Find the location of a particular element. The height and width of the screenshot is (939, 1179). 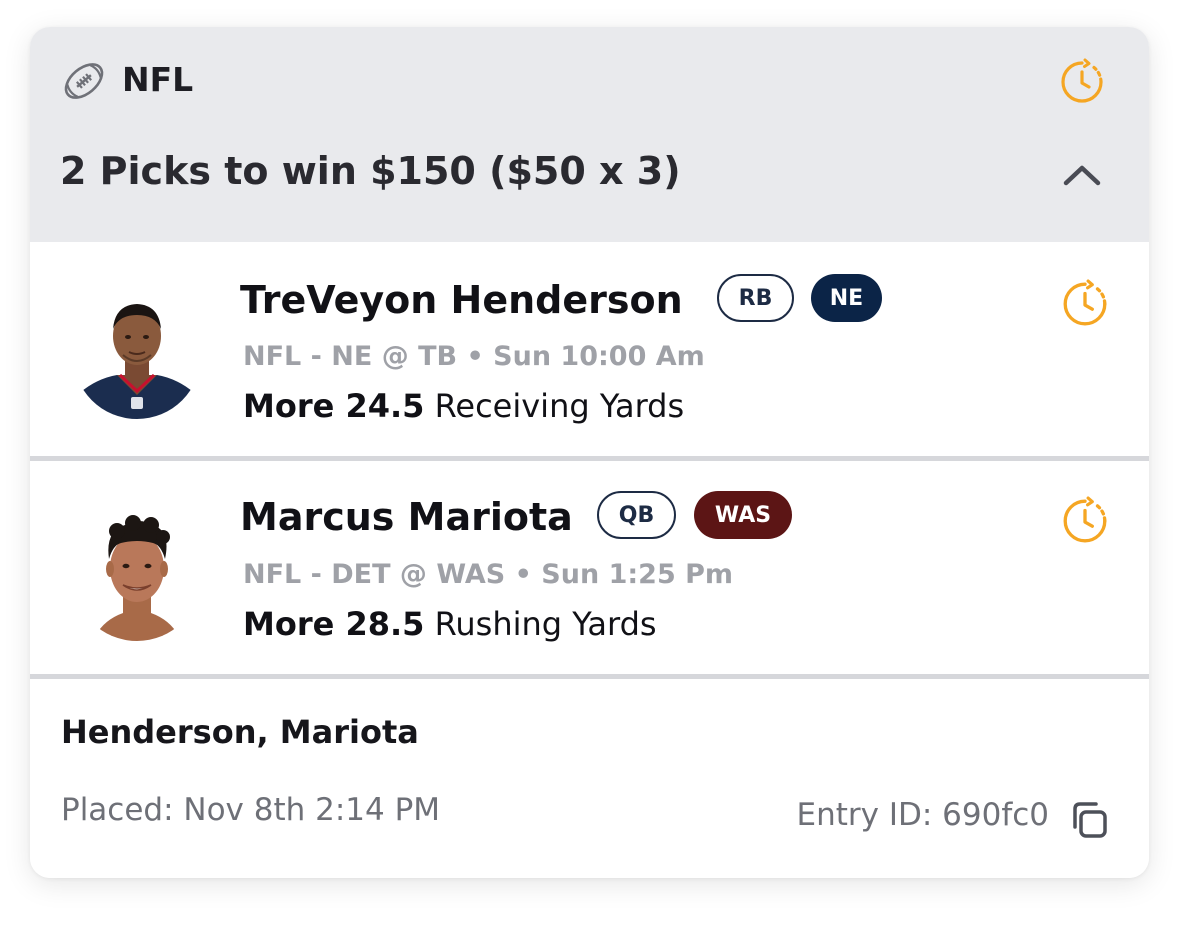

pick-line: More 28.5 Rushing Yards is located at coordinates (450, 624).